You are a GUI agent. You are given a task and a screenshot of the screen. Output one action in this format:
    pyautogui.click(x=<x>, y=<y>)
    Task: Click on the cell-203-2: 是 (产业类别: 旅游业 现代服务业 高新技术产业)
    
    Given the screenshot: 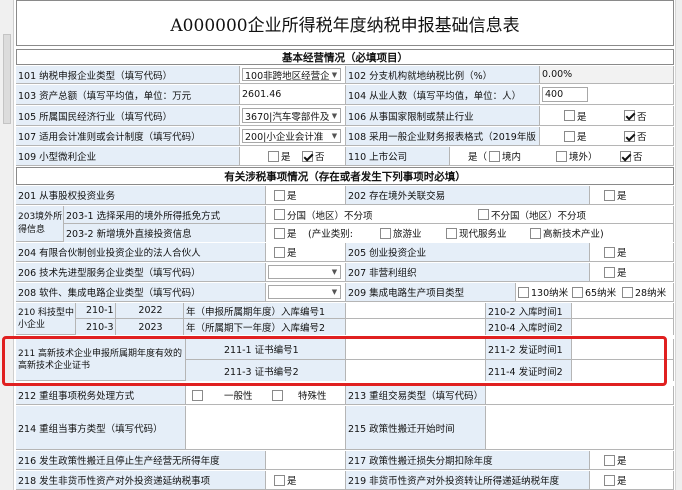 What is the action you would take?
    pyautogui.click(x=470, y=233)
    